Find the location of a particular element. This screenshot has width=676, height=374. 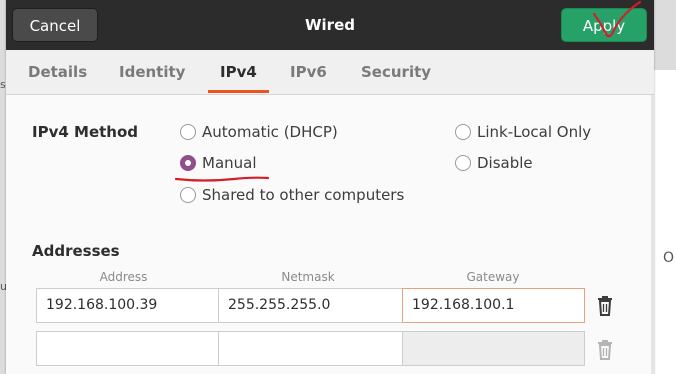

radio-label: Automatic (DHCP) is located at coordinates (270, 132).